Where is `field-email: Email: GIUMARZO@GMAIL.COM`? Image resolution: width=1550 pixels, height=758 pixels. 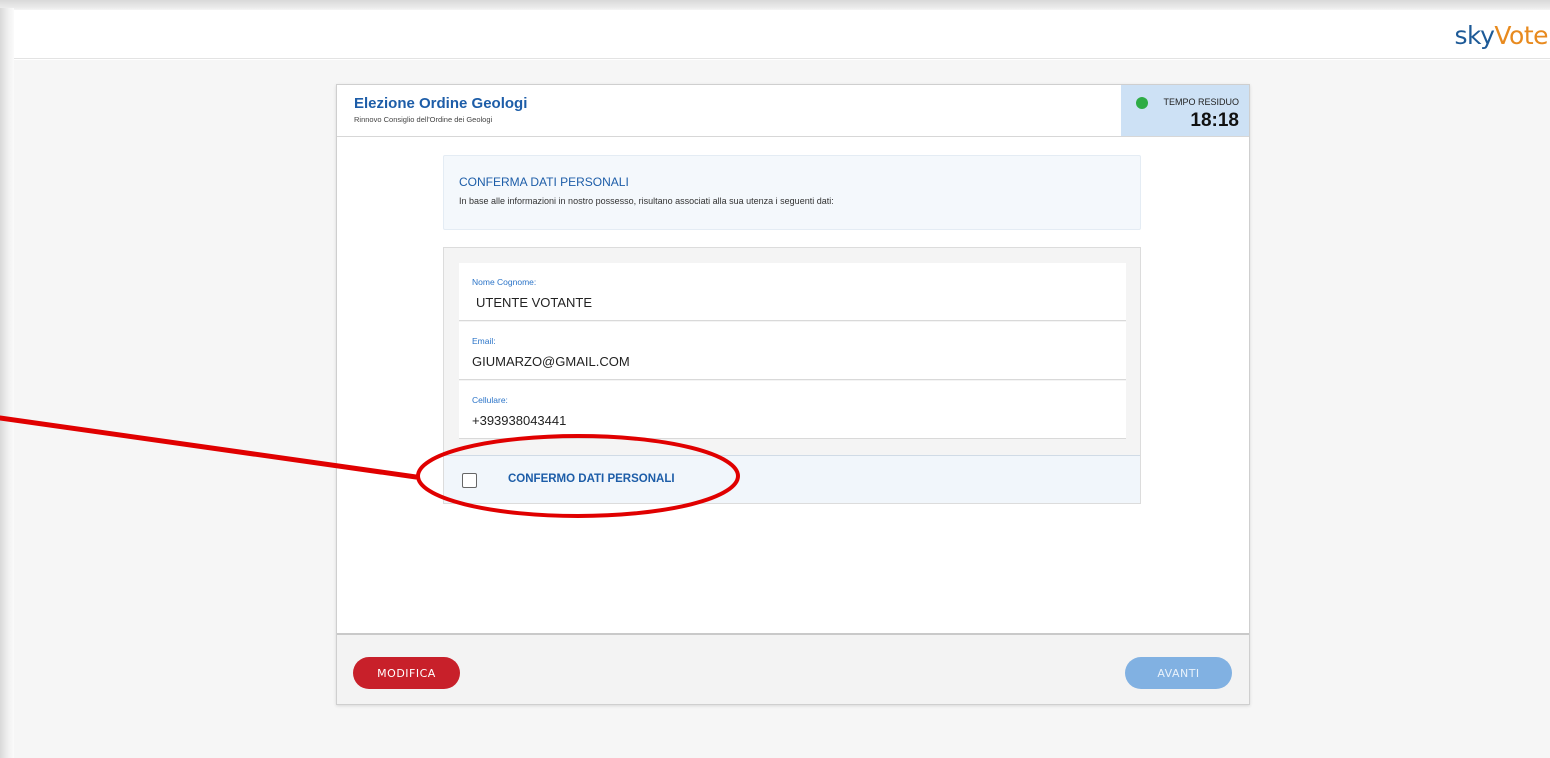
field-email: Email: GIUMARZO@GMAIL.COM is located at coordinates (792, 351).